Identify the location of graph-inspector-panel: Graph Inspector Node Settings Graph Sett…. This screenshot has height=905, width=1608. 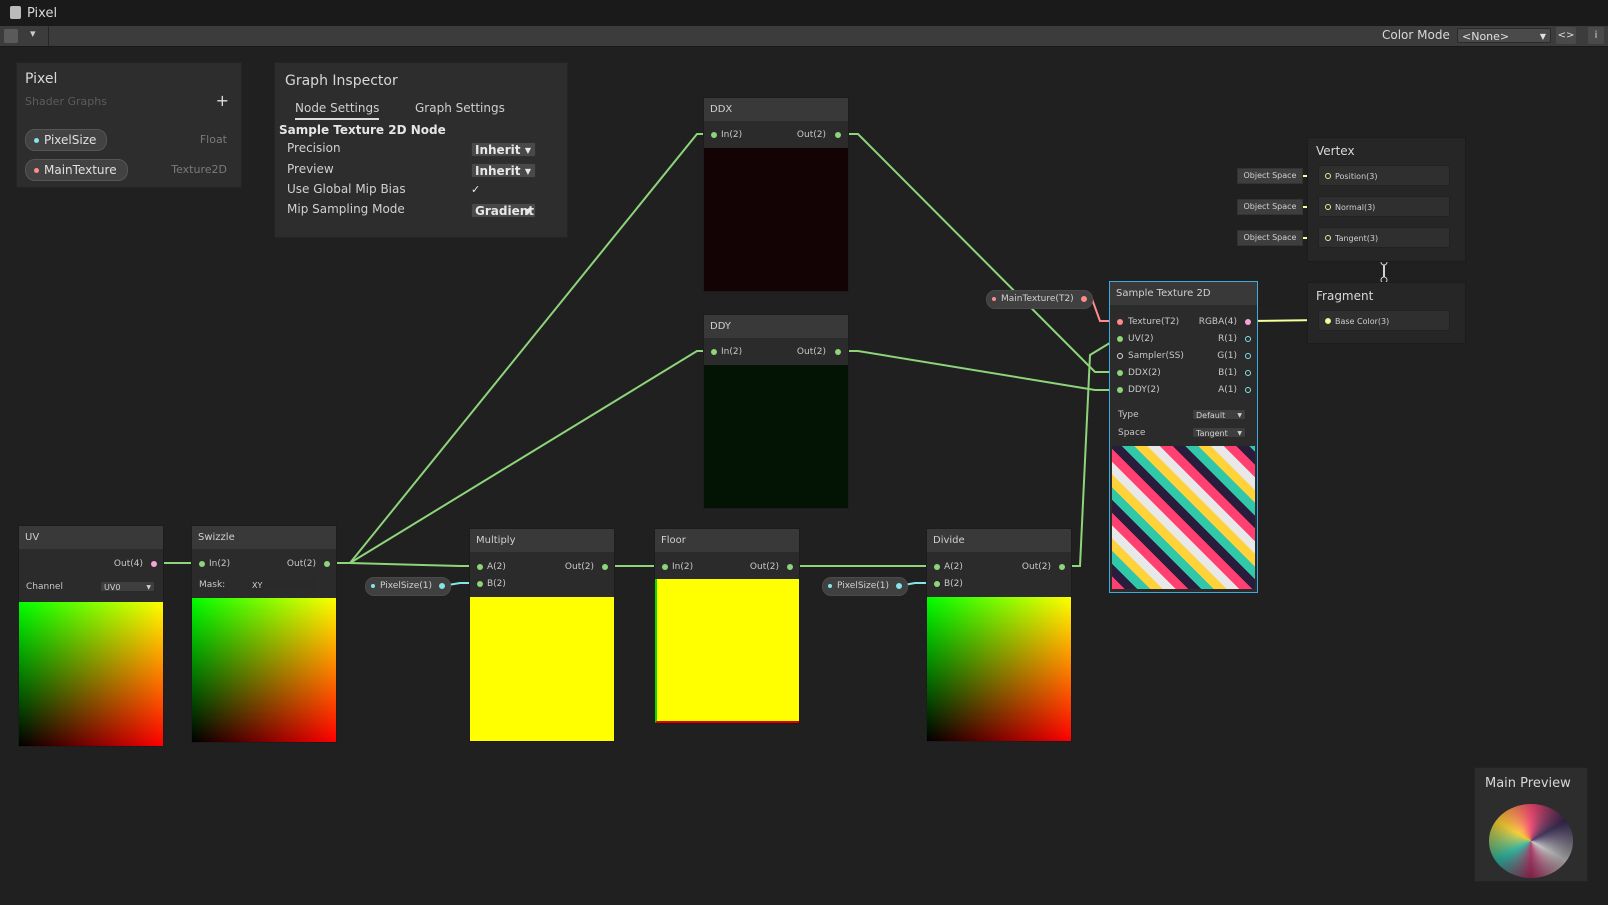
(421, 150).